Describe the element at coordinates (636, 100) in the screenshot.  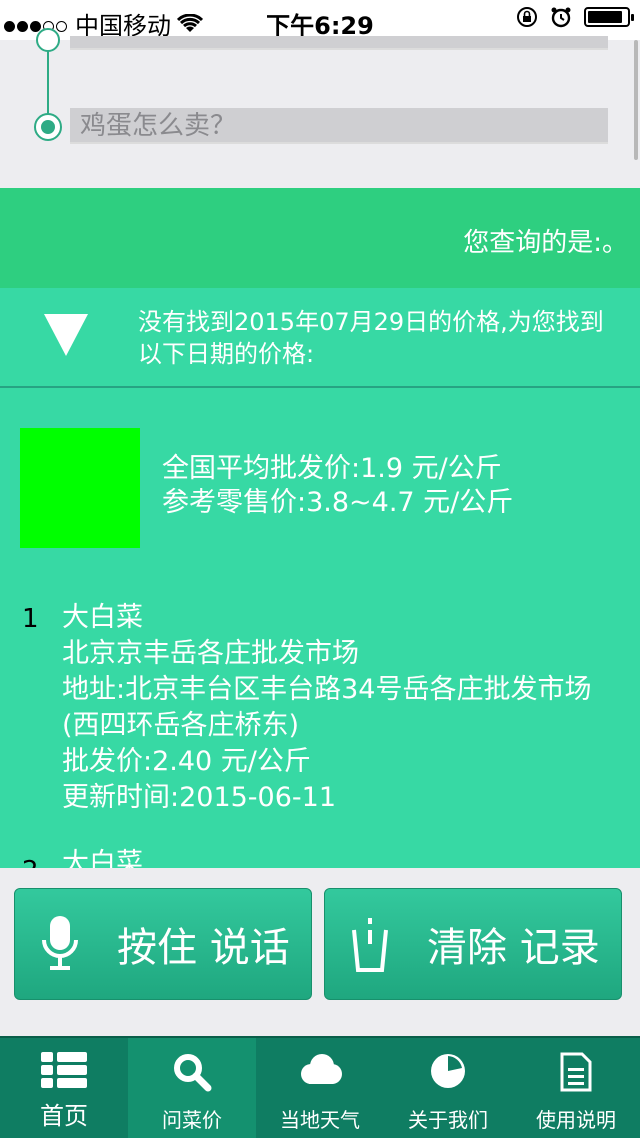
I see `scrollbar` at that location.